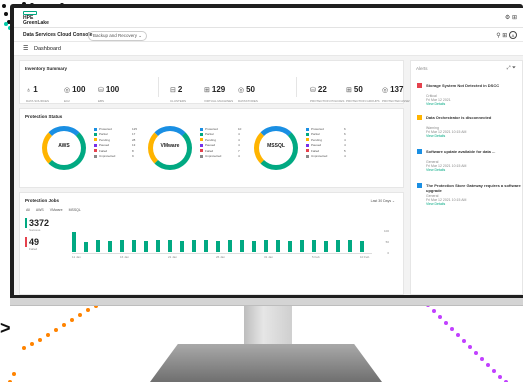 The image size is (523, 382). Describe the element at coordinates (118, 36) in the screenshot. I see `service-select: Backup and Recovery ⌄` at that location.